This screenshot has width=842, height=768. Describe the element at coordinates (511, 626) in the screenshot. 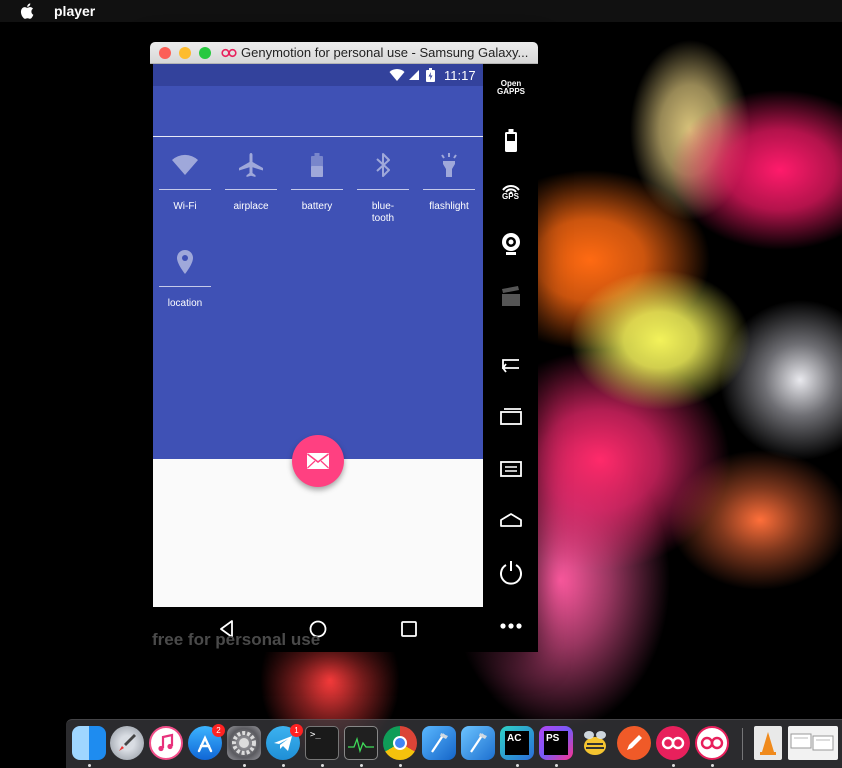

I see `more-options-icon` at that location.